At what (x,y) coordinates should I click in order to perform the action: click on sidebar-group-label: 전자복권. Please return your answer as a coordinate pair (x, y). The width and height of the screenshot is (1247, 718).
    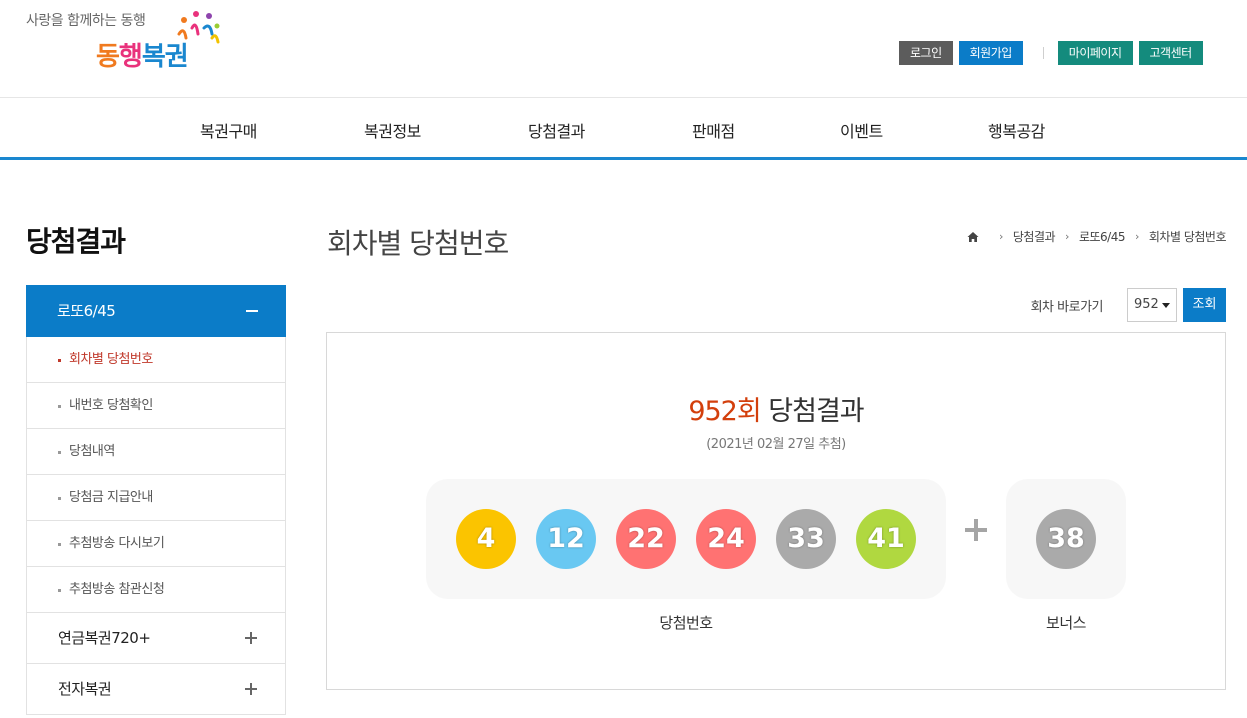
    Looking at the image, I should click on (85, 689).